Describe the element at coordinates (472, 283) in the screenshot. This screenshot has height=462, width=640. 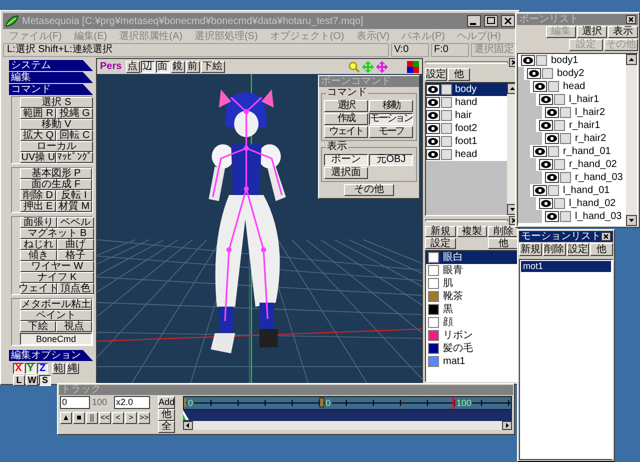
I see `material-item: 肌` at that location.